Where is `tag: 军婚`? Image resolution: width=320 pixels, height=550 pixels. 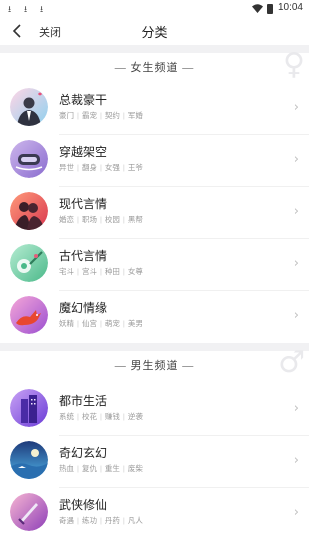
tag: 军婚 is located at coordinates (135, 115).